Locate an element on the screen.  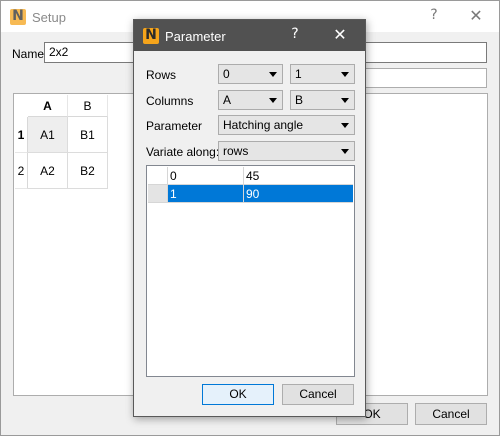
columns-from-select: A is located at coordinates (250, 100).